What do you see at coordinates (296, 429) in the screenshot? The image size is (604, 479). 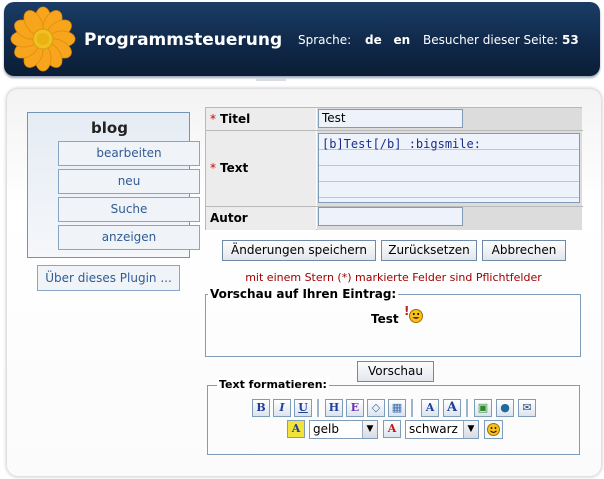 I see `background-color-icon: A` at bounding box center [296, 429].